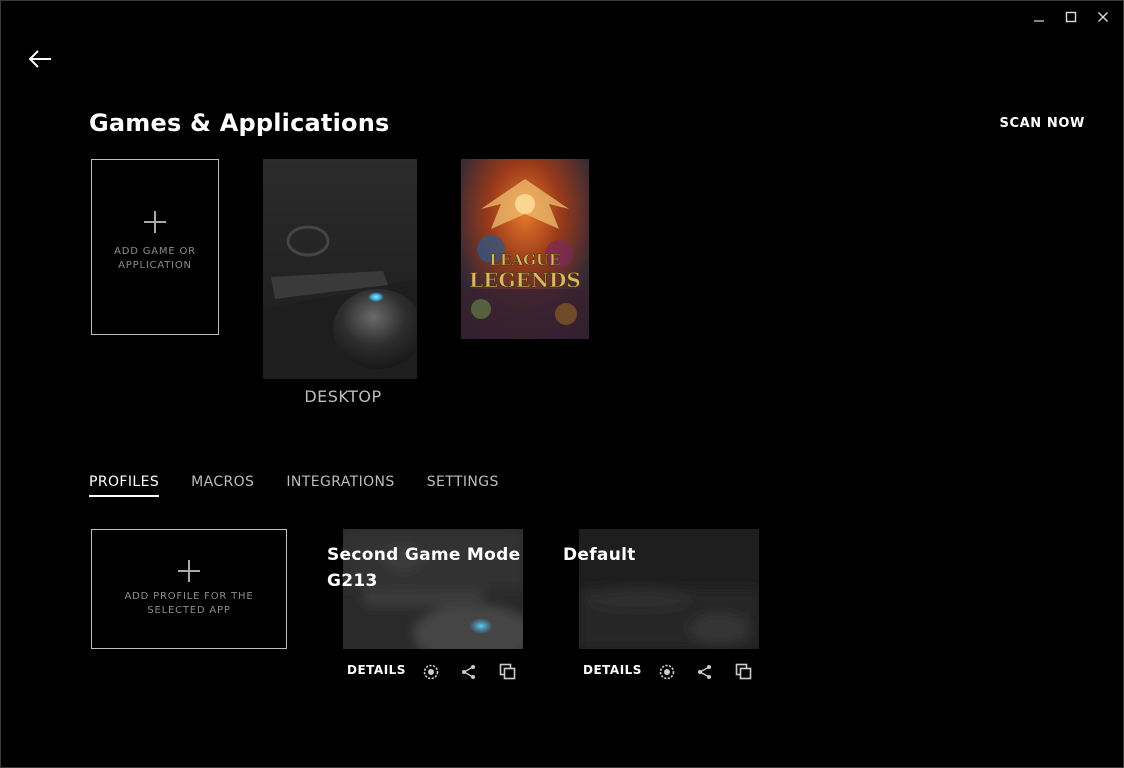 The width and height of the screenshot is (1124, 768). Describe the element at coordinates (343, 396) in the screenshot. I see `game-card-desktop-label: DESKTOP` at that location.